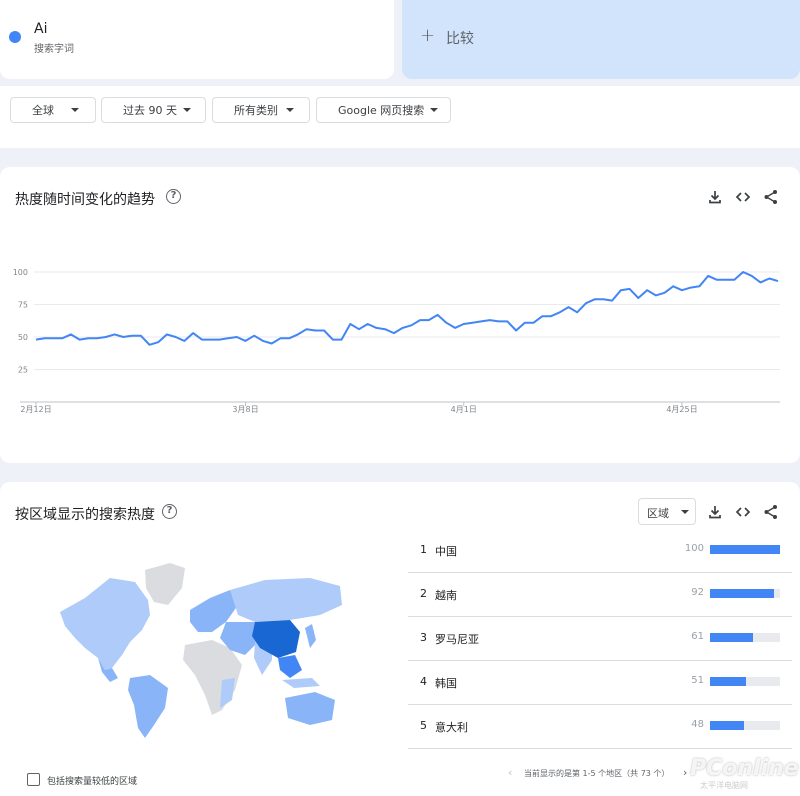 The width and height of the screenshot is (800, 796). What do you see at coordinates (460, 39) in the screenshot?
I see `compare-label: 比较` at bounding box center [460, 39].